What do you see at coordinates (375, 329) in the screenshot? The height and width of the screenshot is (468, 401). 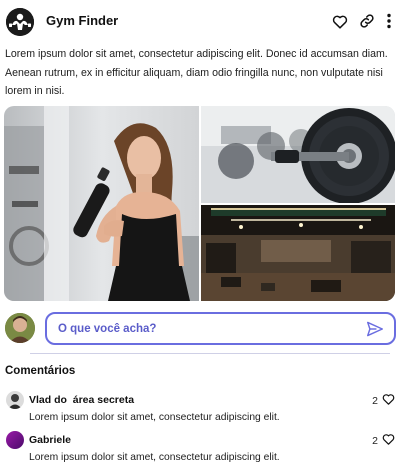 I see `send-icon` at bounding box center [375, 329].